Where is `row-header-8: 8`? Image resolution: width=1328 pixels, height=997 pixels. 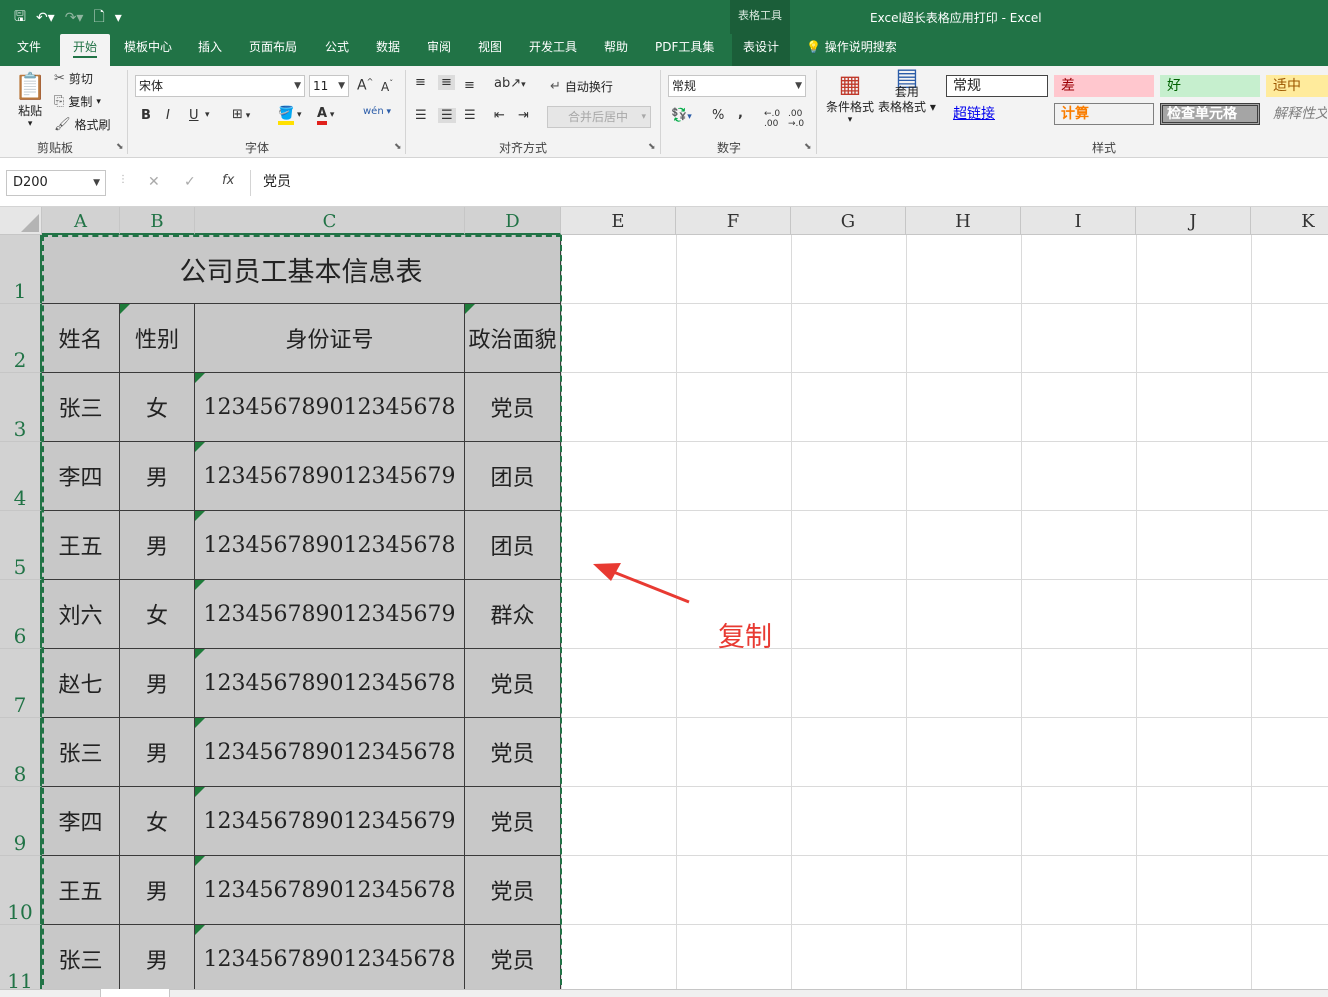
row-header-8: 8 is located at coordinates (21, 752).